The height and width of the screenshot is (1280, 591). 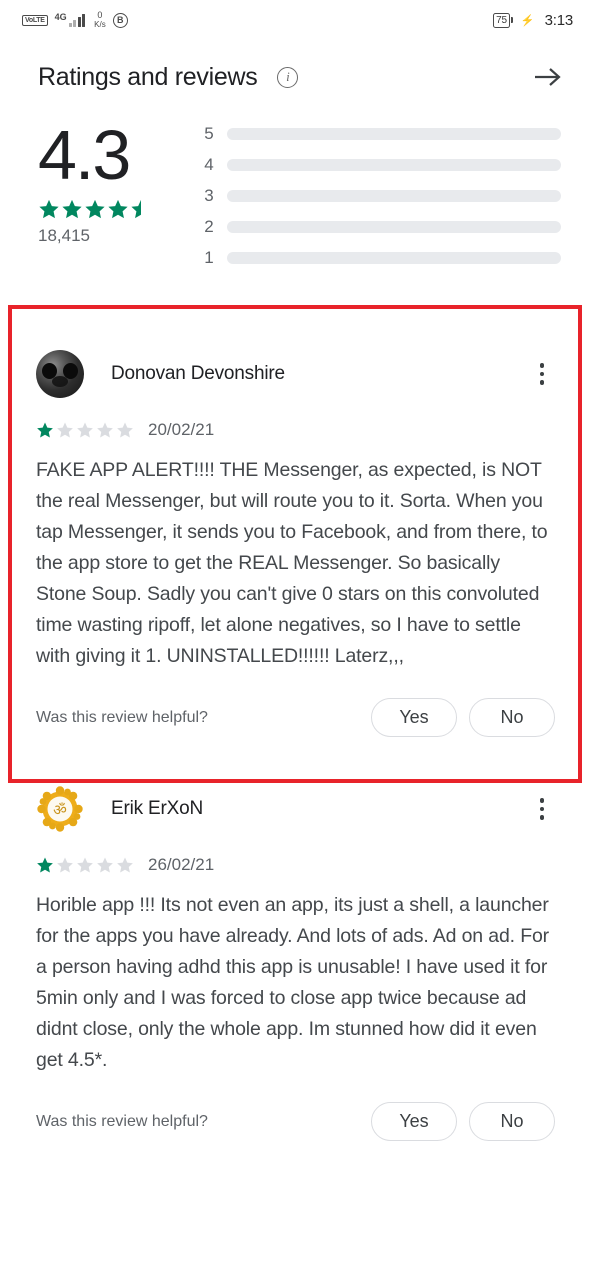 What do you see at coordinates (527, 20) in the screenshot?
I see `charging-bolt-icon: ⚡` at bounding box center [527, 20].